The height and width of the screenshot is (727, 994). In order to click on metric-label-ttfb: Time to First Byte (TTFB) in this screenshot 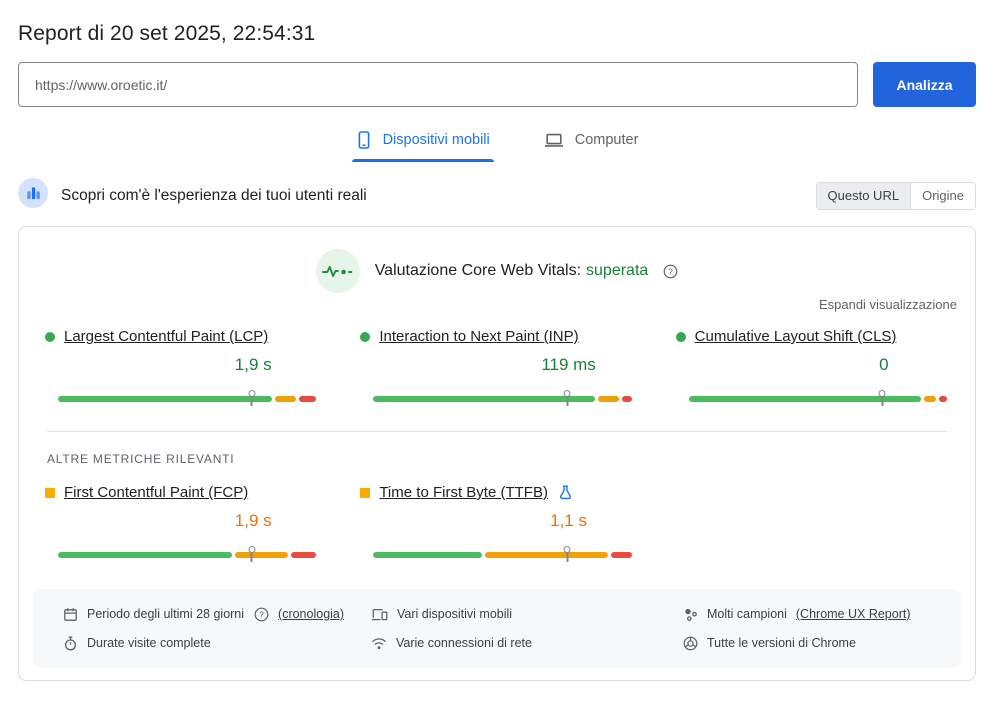, I will do `click(463, 492)`.